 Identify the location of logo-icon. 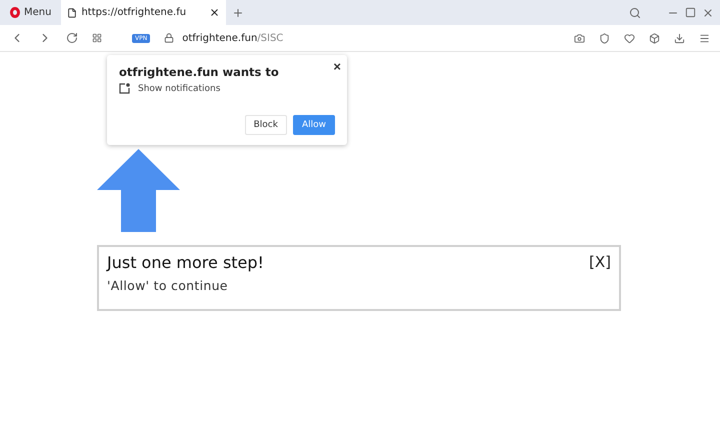
(15, 12).